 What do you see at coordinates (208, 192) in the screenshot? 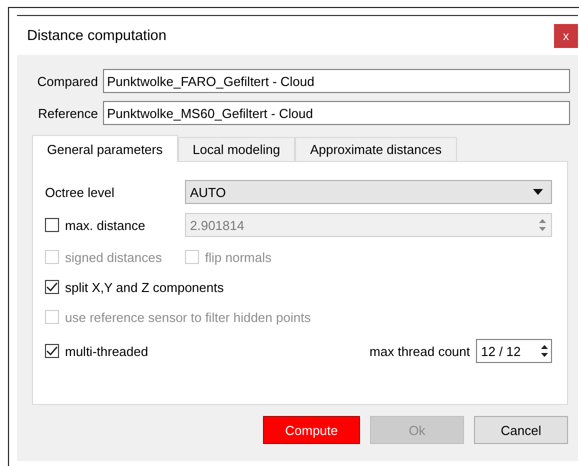
I see `dropdown-value: AUTO` at bounding box center [208, 192].